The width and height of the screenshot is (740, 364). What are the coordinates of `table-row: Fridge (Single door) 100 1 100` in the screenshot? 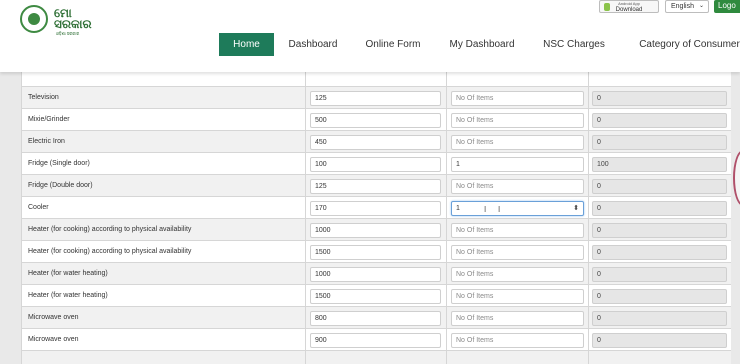 It's located at (376, 163).